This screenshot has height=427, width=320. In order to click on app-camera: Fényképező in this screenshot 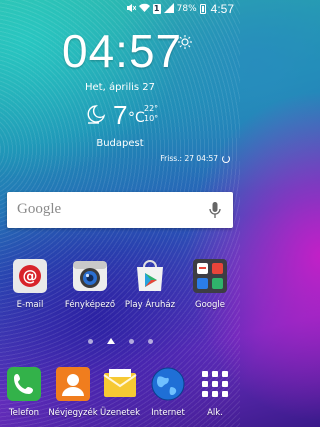, I will do `click(90, 283)`.